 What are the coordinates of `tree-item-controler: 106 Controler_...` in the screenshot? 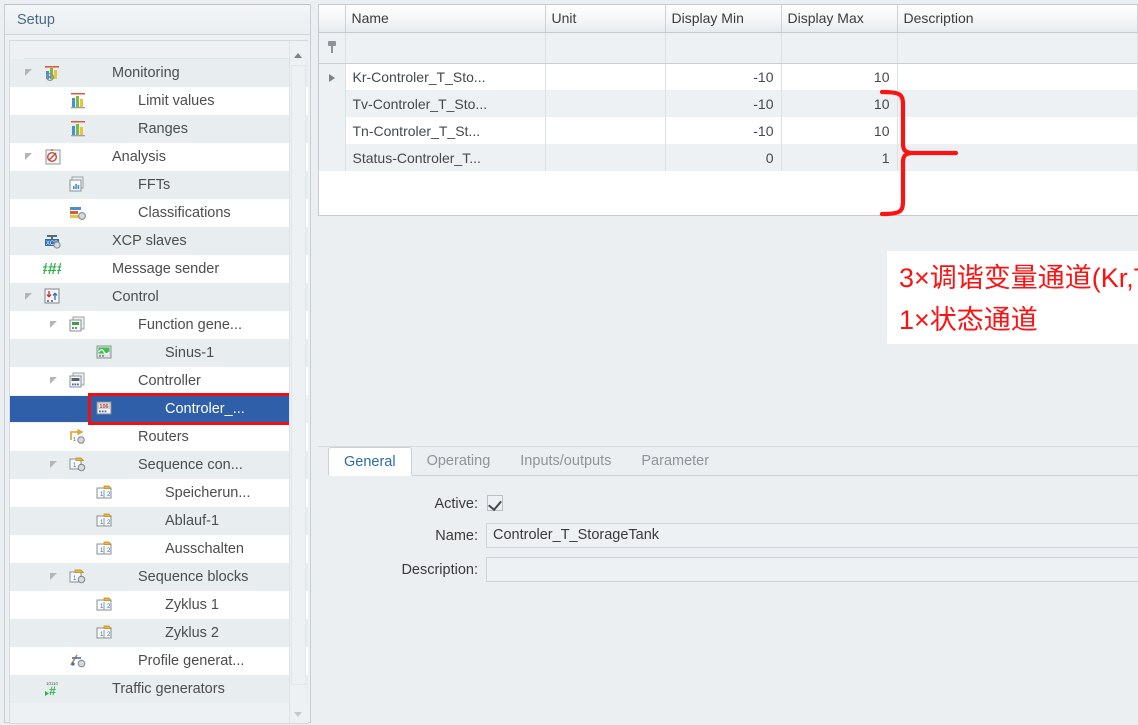 It's located at (159, 409).